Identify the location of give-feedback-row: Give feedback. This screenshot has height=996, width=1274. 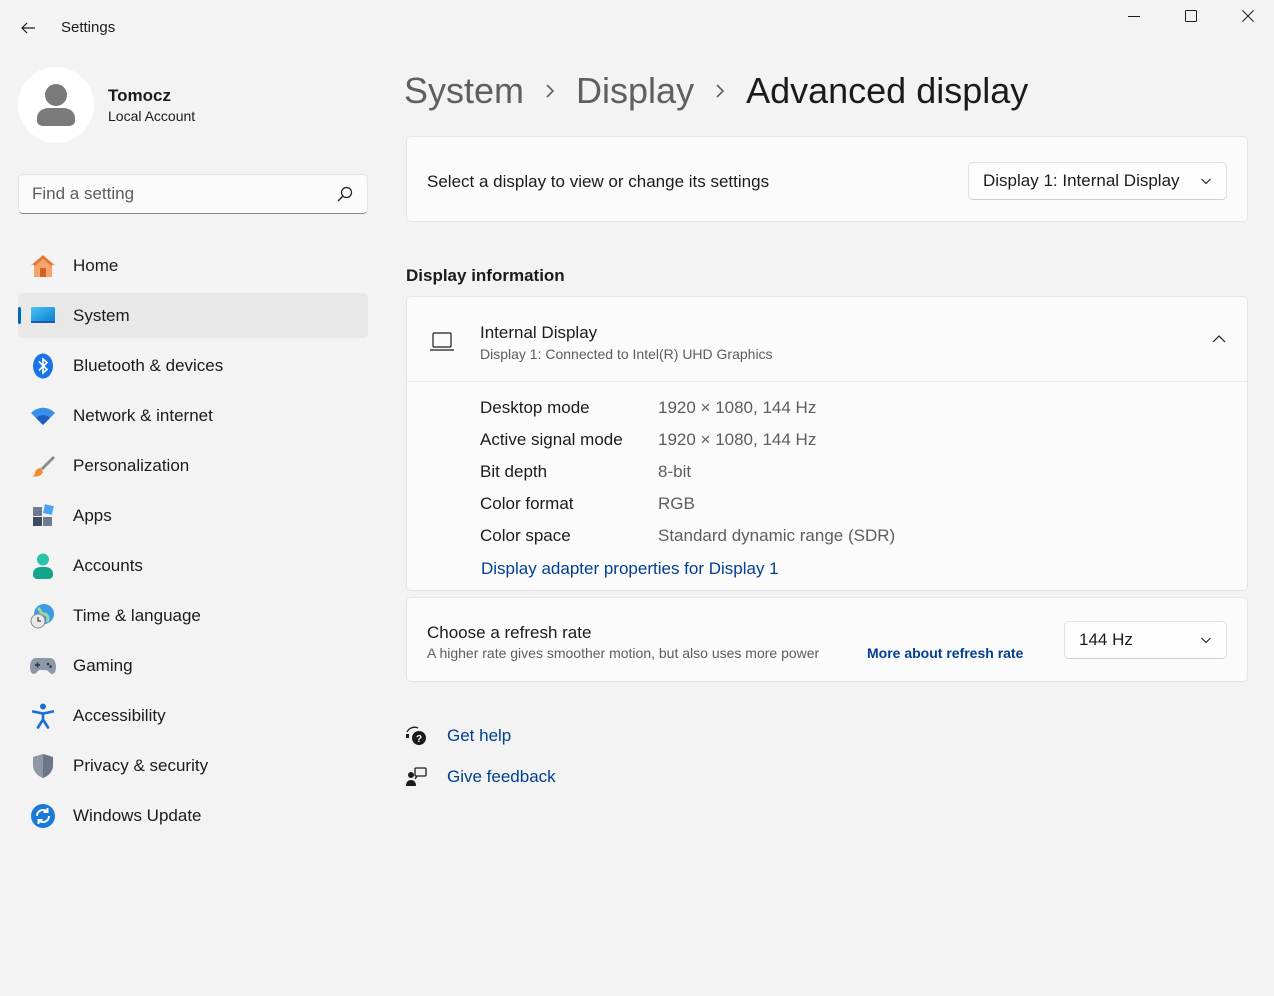
(480, 777).